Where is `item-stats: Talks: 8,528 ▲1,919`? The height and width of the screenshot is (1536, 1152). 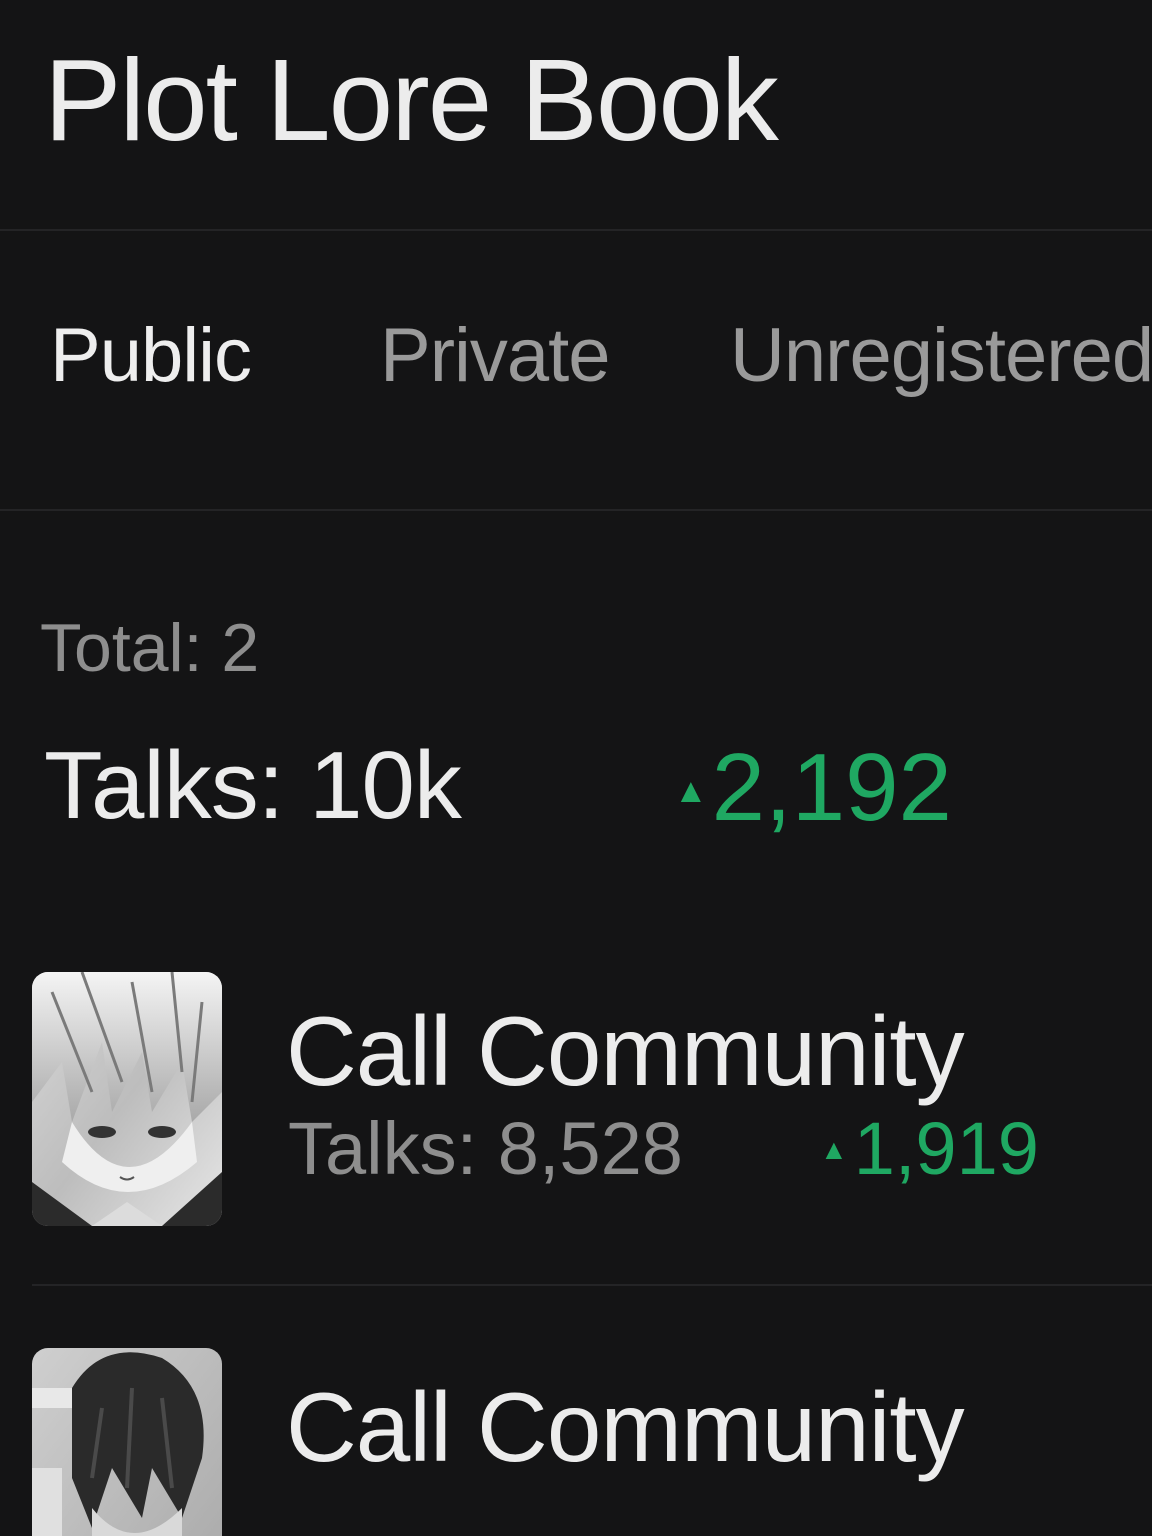
item-stats: Talks: 8,528 ▲1,919 is located at coordinates (718, 1152).